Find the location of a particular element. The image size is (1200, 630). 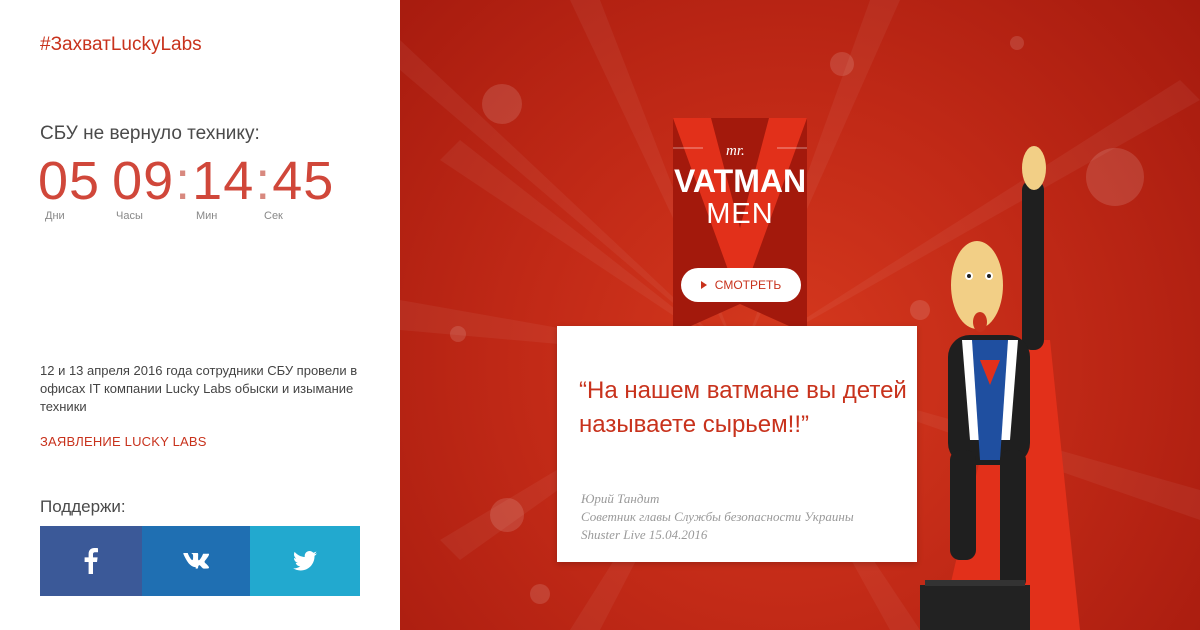

countdown-timer: 05 09:14:45 is located at coordinates (186, 181).